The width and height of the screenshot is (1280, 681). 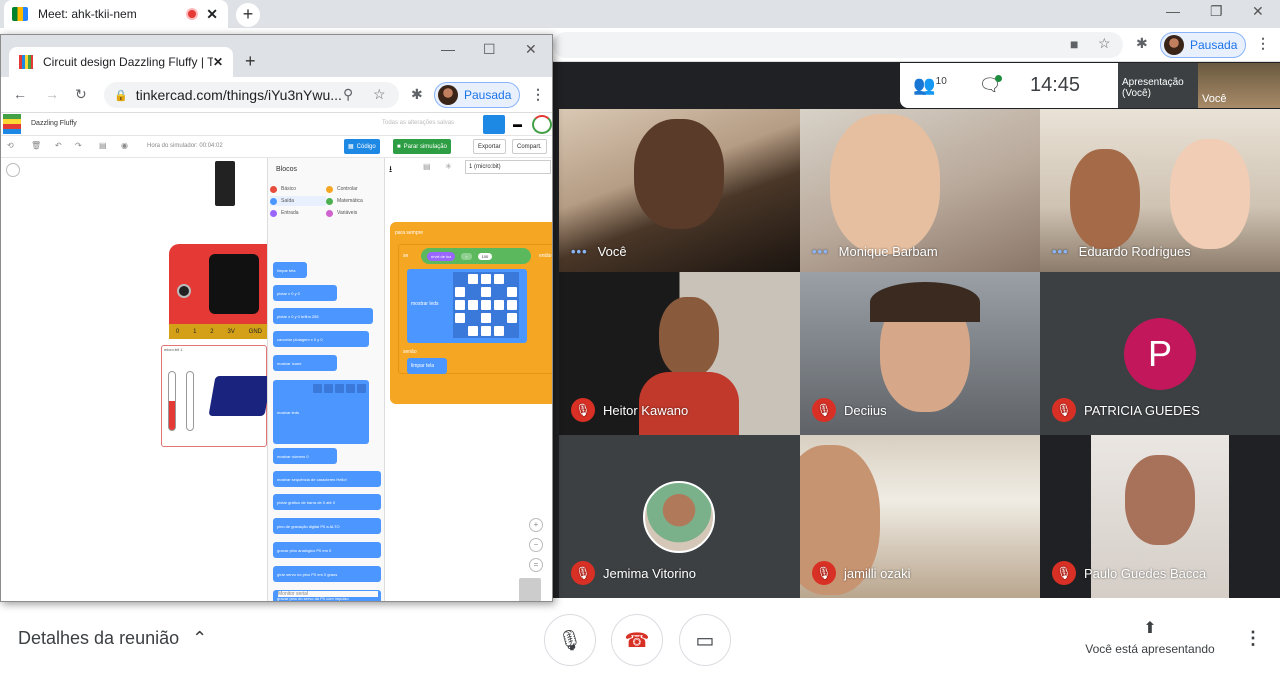 I want to click on end-call-button: ☎, so click(x=637, y=640).